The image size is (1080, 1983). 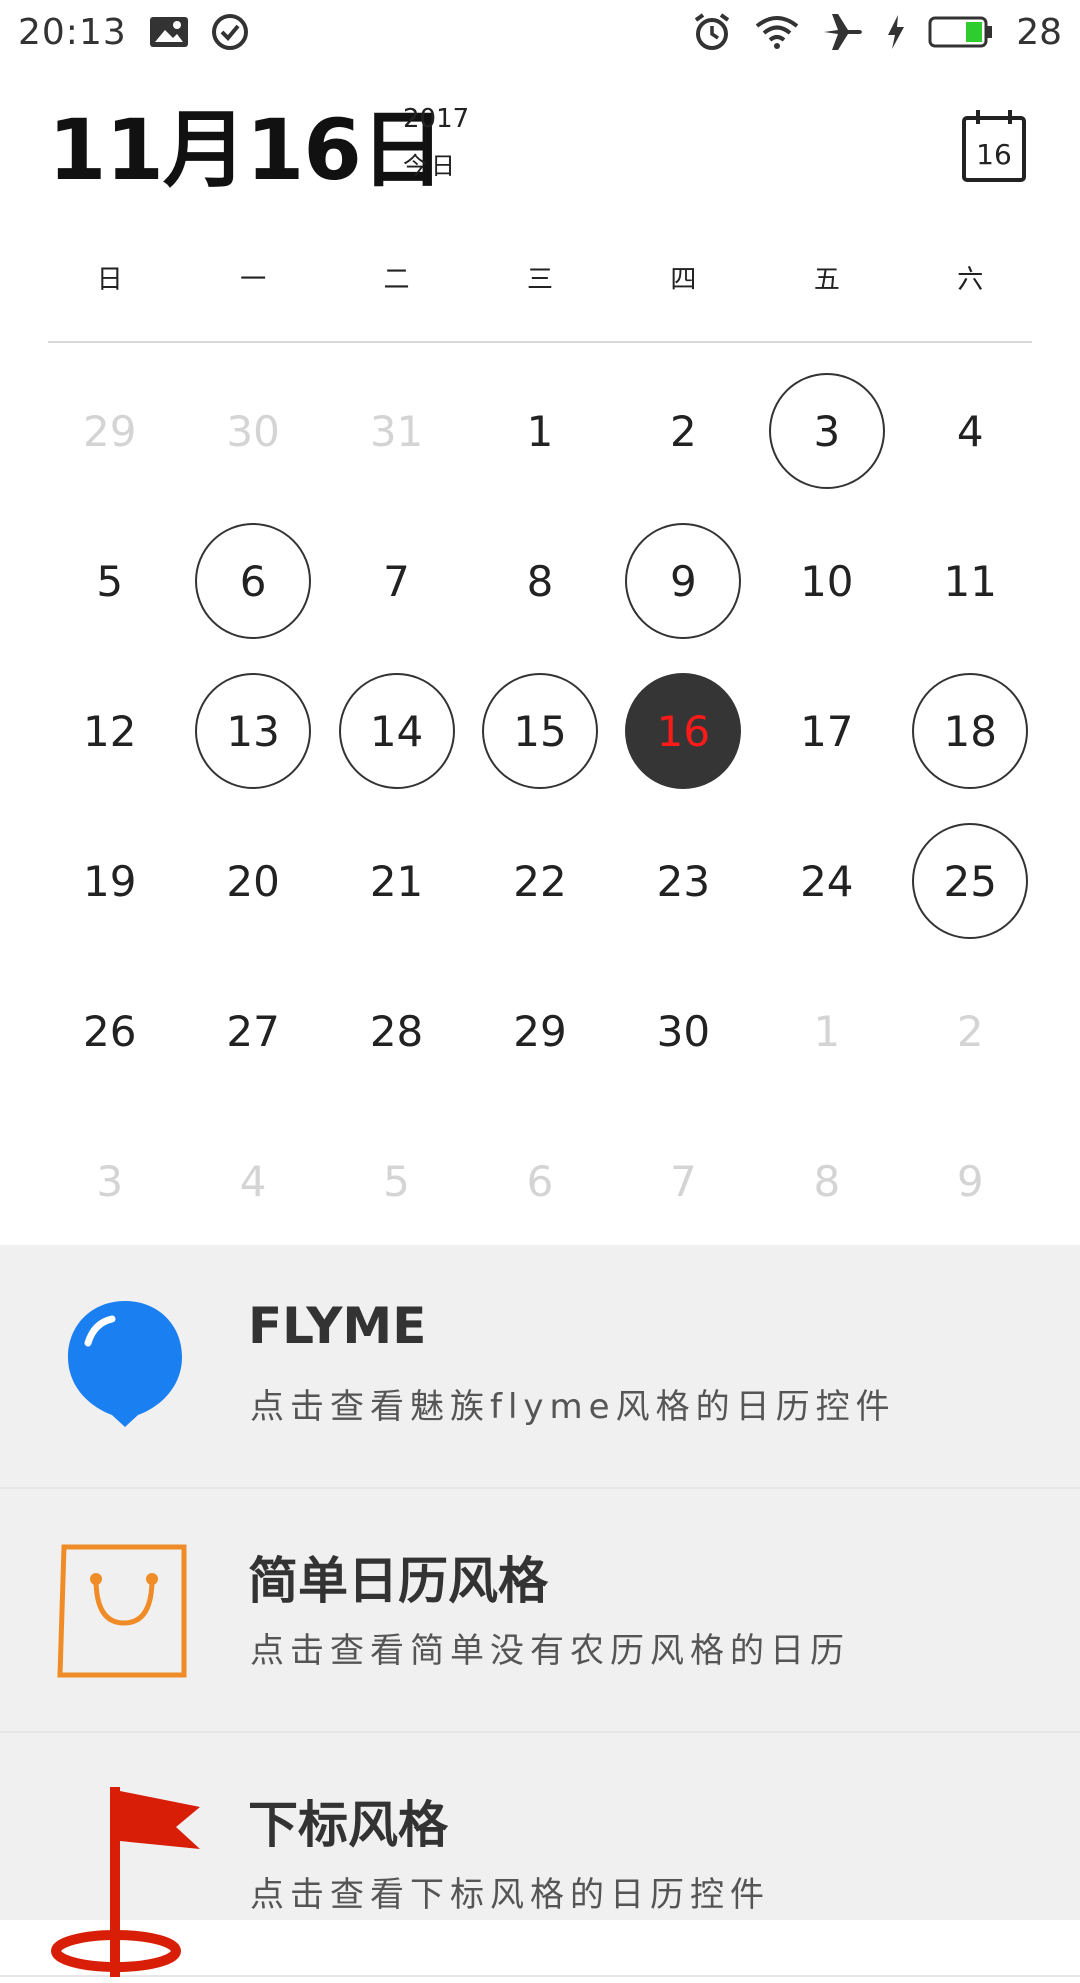 What do you see at coordinates (877, 32) in the screenshot?
I see `status-right: 28` at bounding box center [877, 32].